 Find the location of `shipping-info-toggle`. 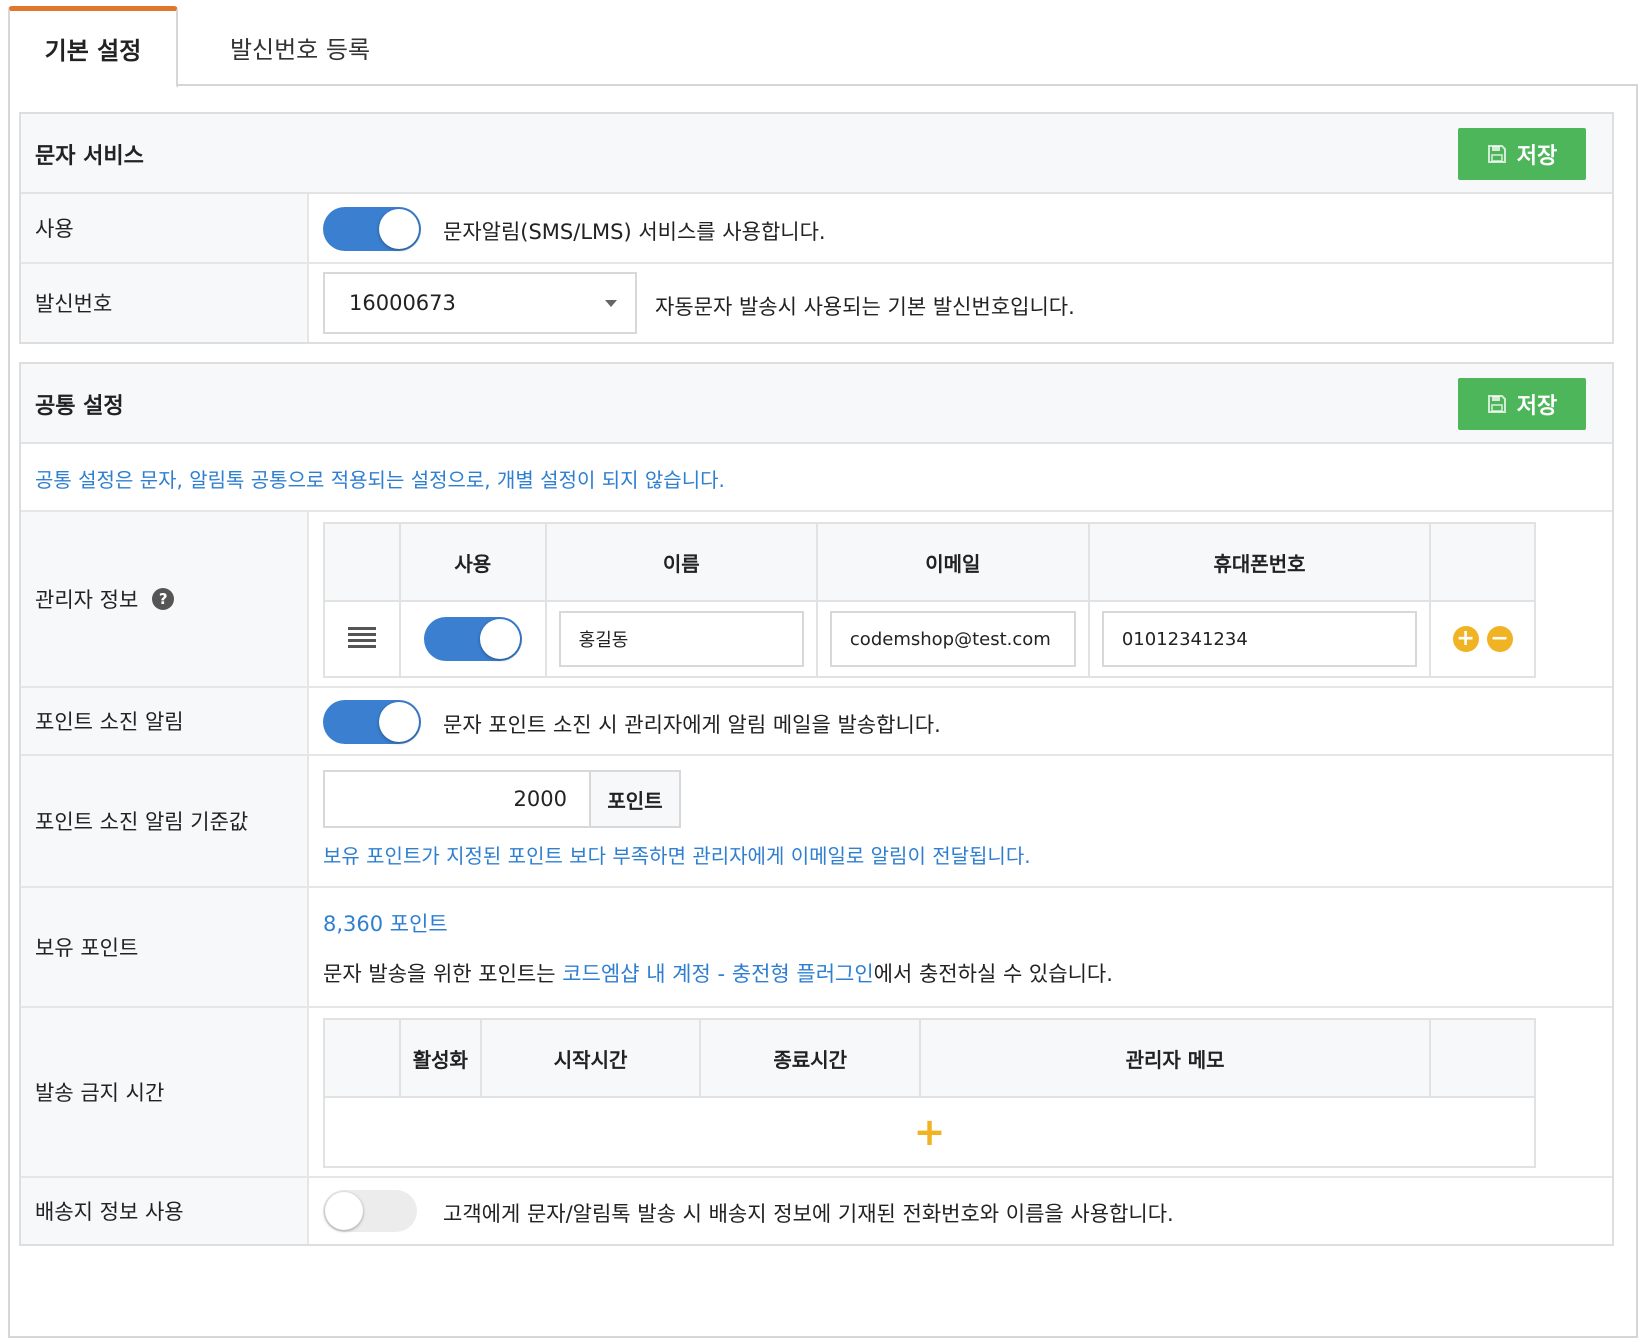

shipping-info-toggle is located at coordinates (370, 1211).